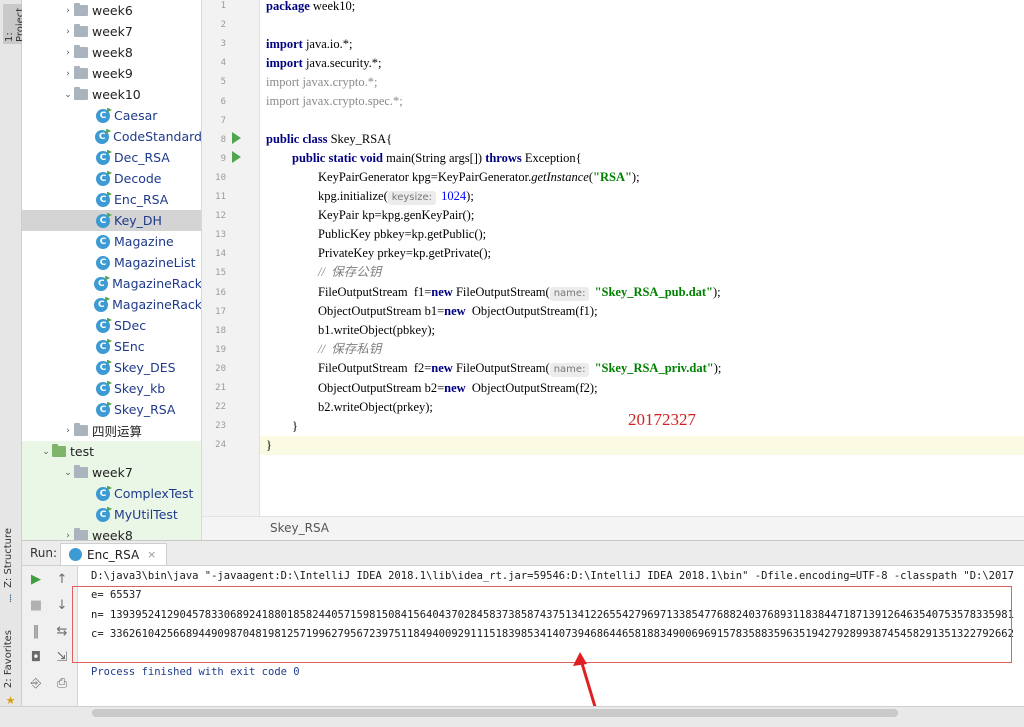 The height and width of the screenshot is (727, 1024). I want to click on scroll-up-icon: ↑, so click(62, 580).